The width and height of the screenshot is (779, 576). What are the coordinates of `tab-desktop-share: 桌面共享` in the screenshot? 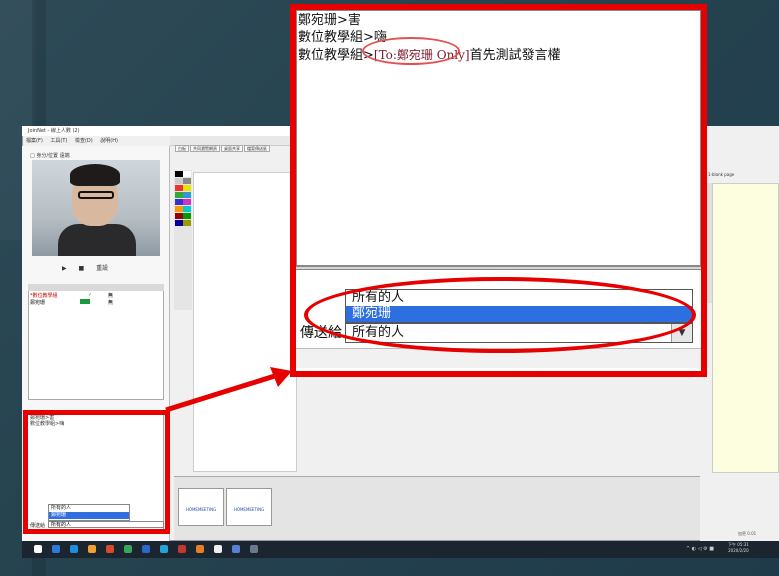 It's located at (232, 148).